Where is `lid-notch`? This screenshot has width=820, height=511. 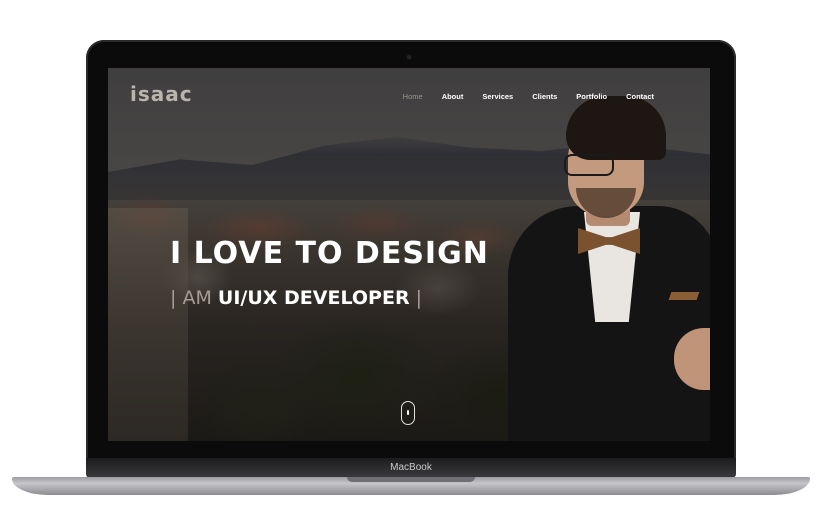
lid-notch is located at coordinates (411, 479).